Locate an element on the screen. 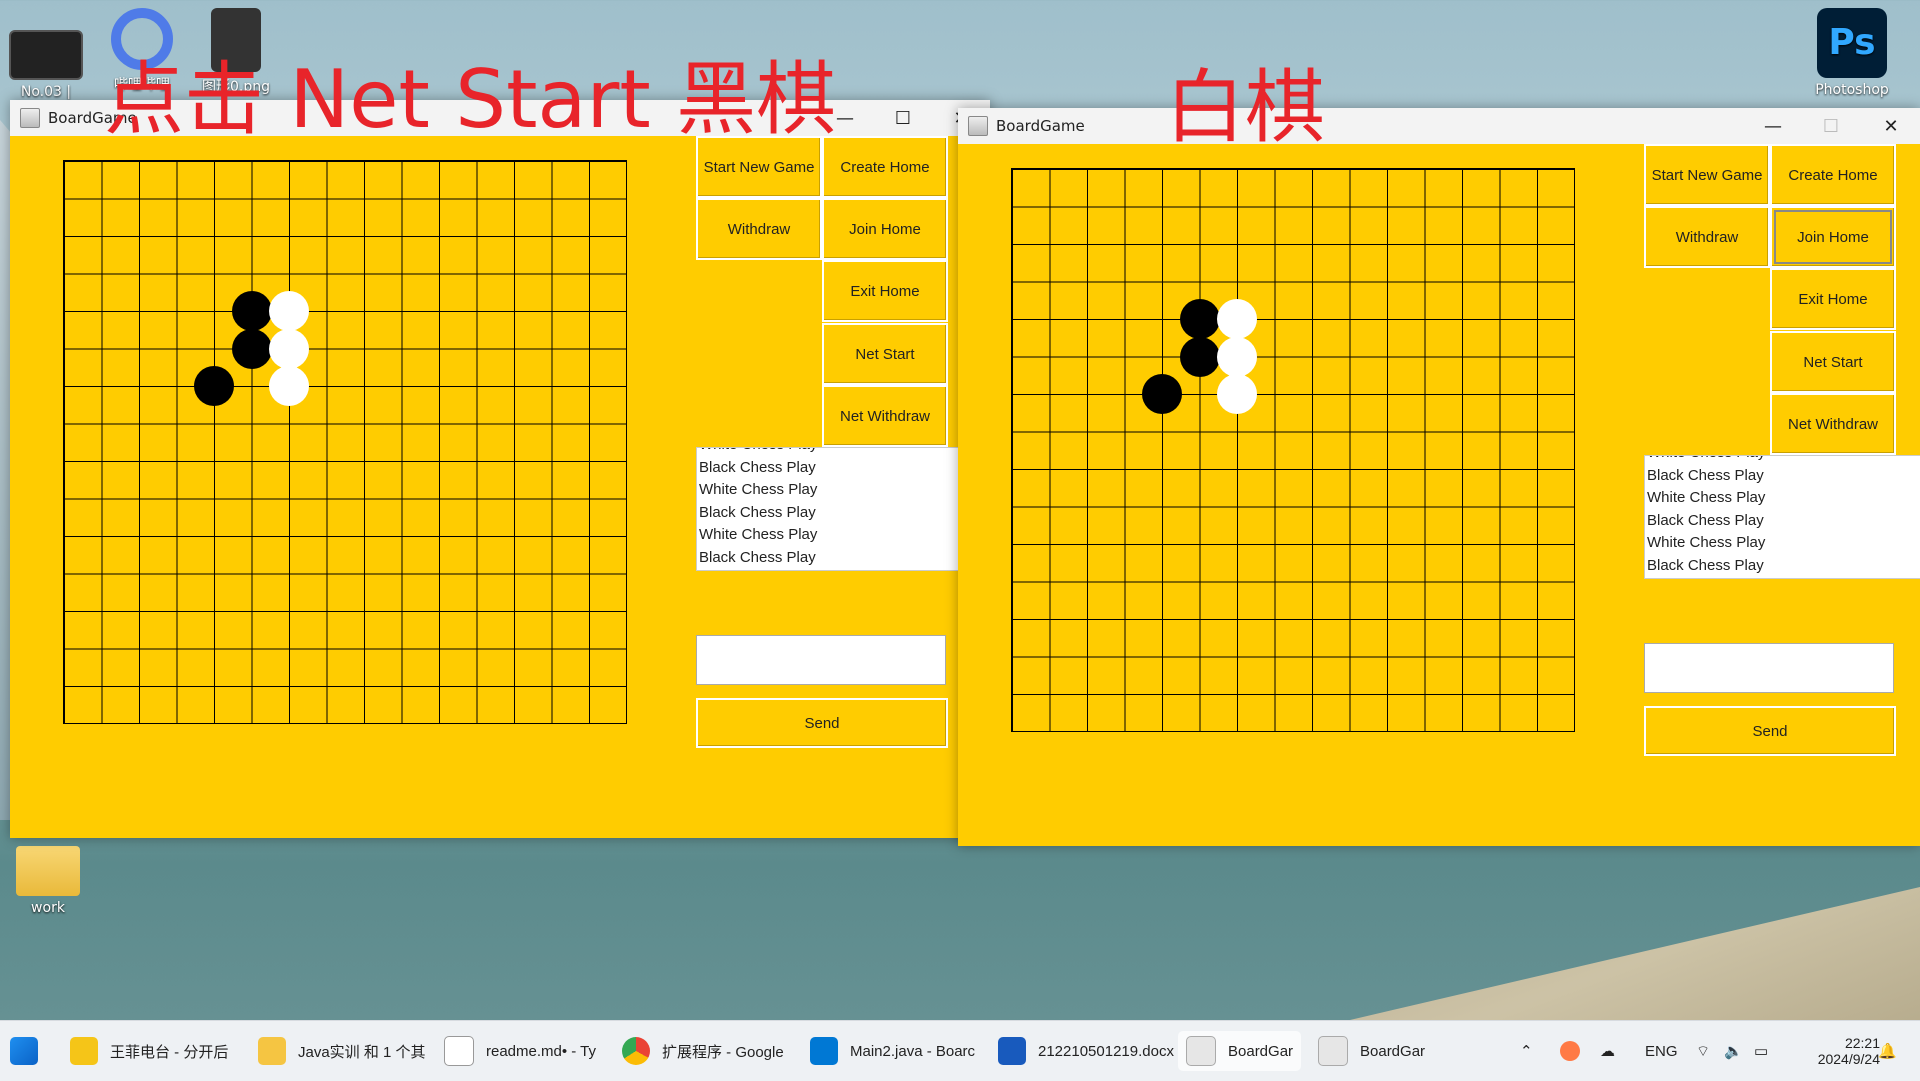 The height and width of the screenshot is (1081, 1920). tray-network: ⌔ is located at coordinates (1703, 1051).